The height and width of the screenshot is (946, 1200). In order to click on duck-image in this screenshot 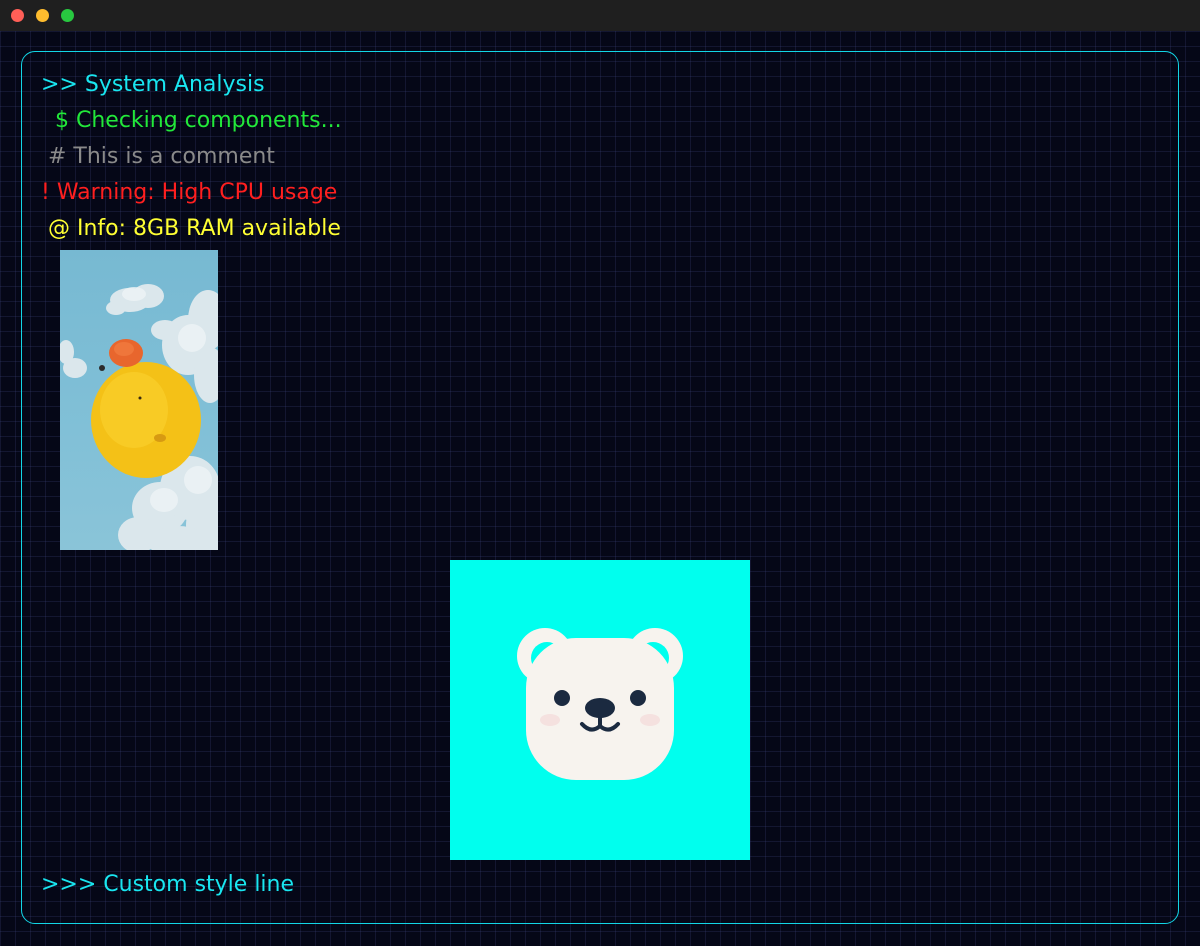, I will do `click(139, 400)`.